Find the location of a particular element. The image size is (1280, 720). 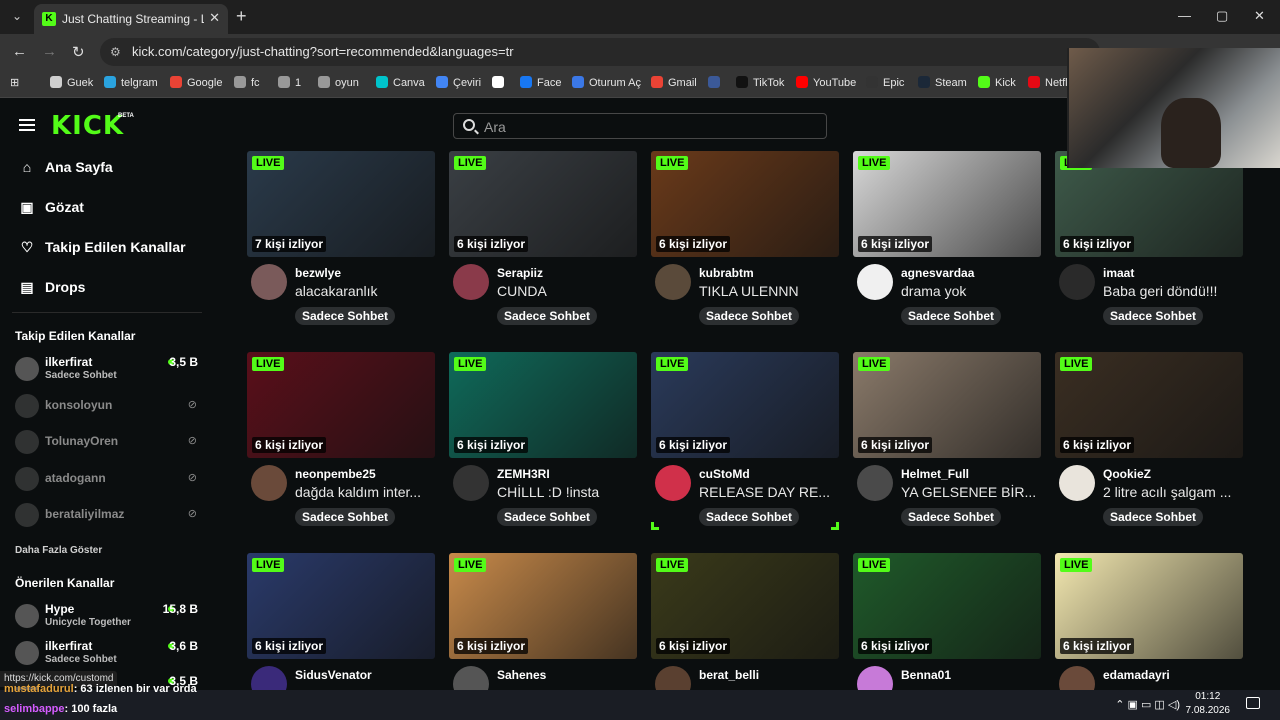

bookmark-item: Çeviri is located at coordinates (458, 82).